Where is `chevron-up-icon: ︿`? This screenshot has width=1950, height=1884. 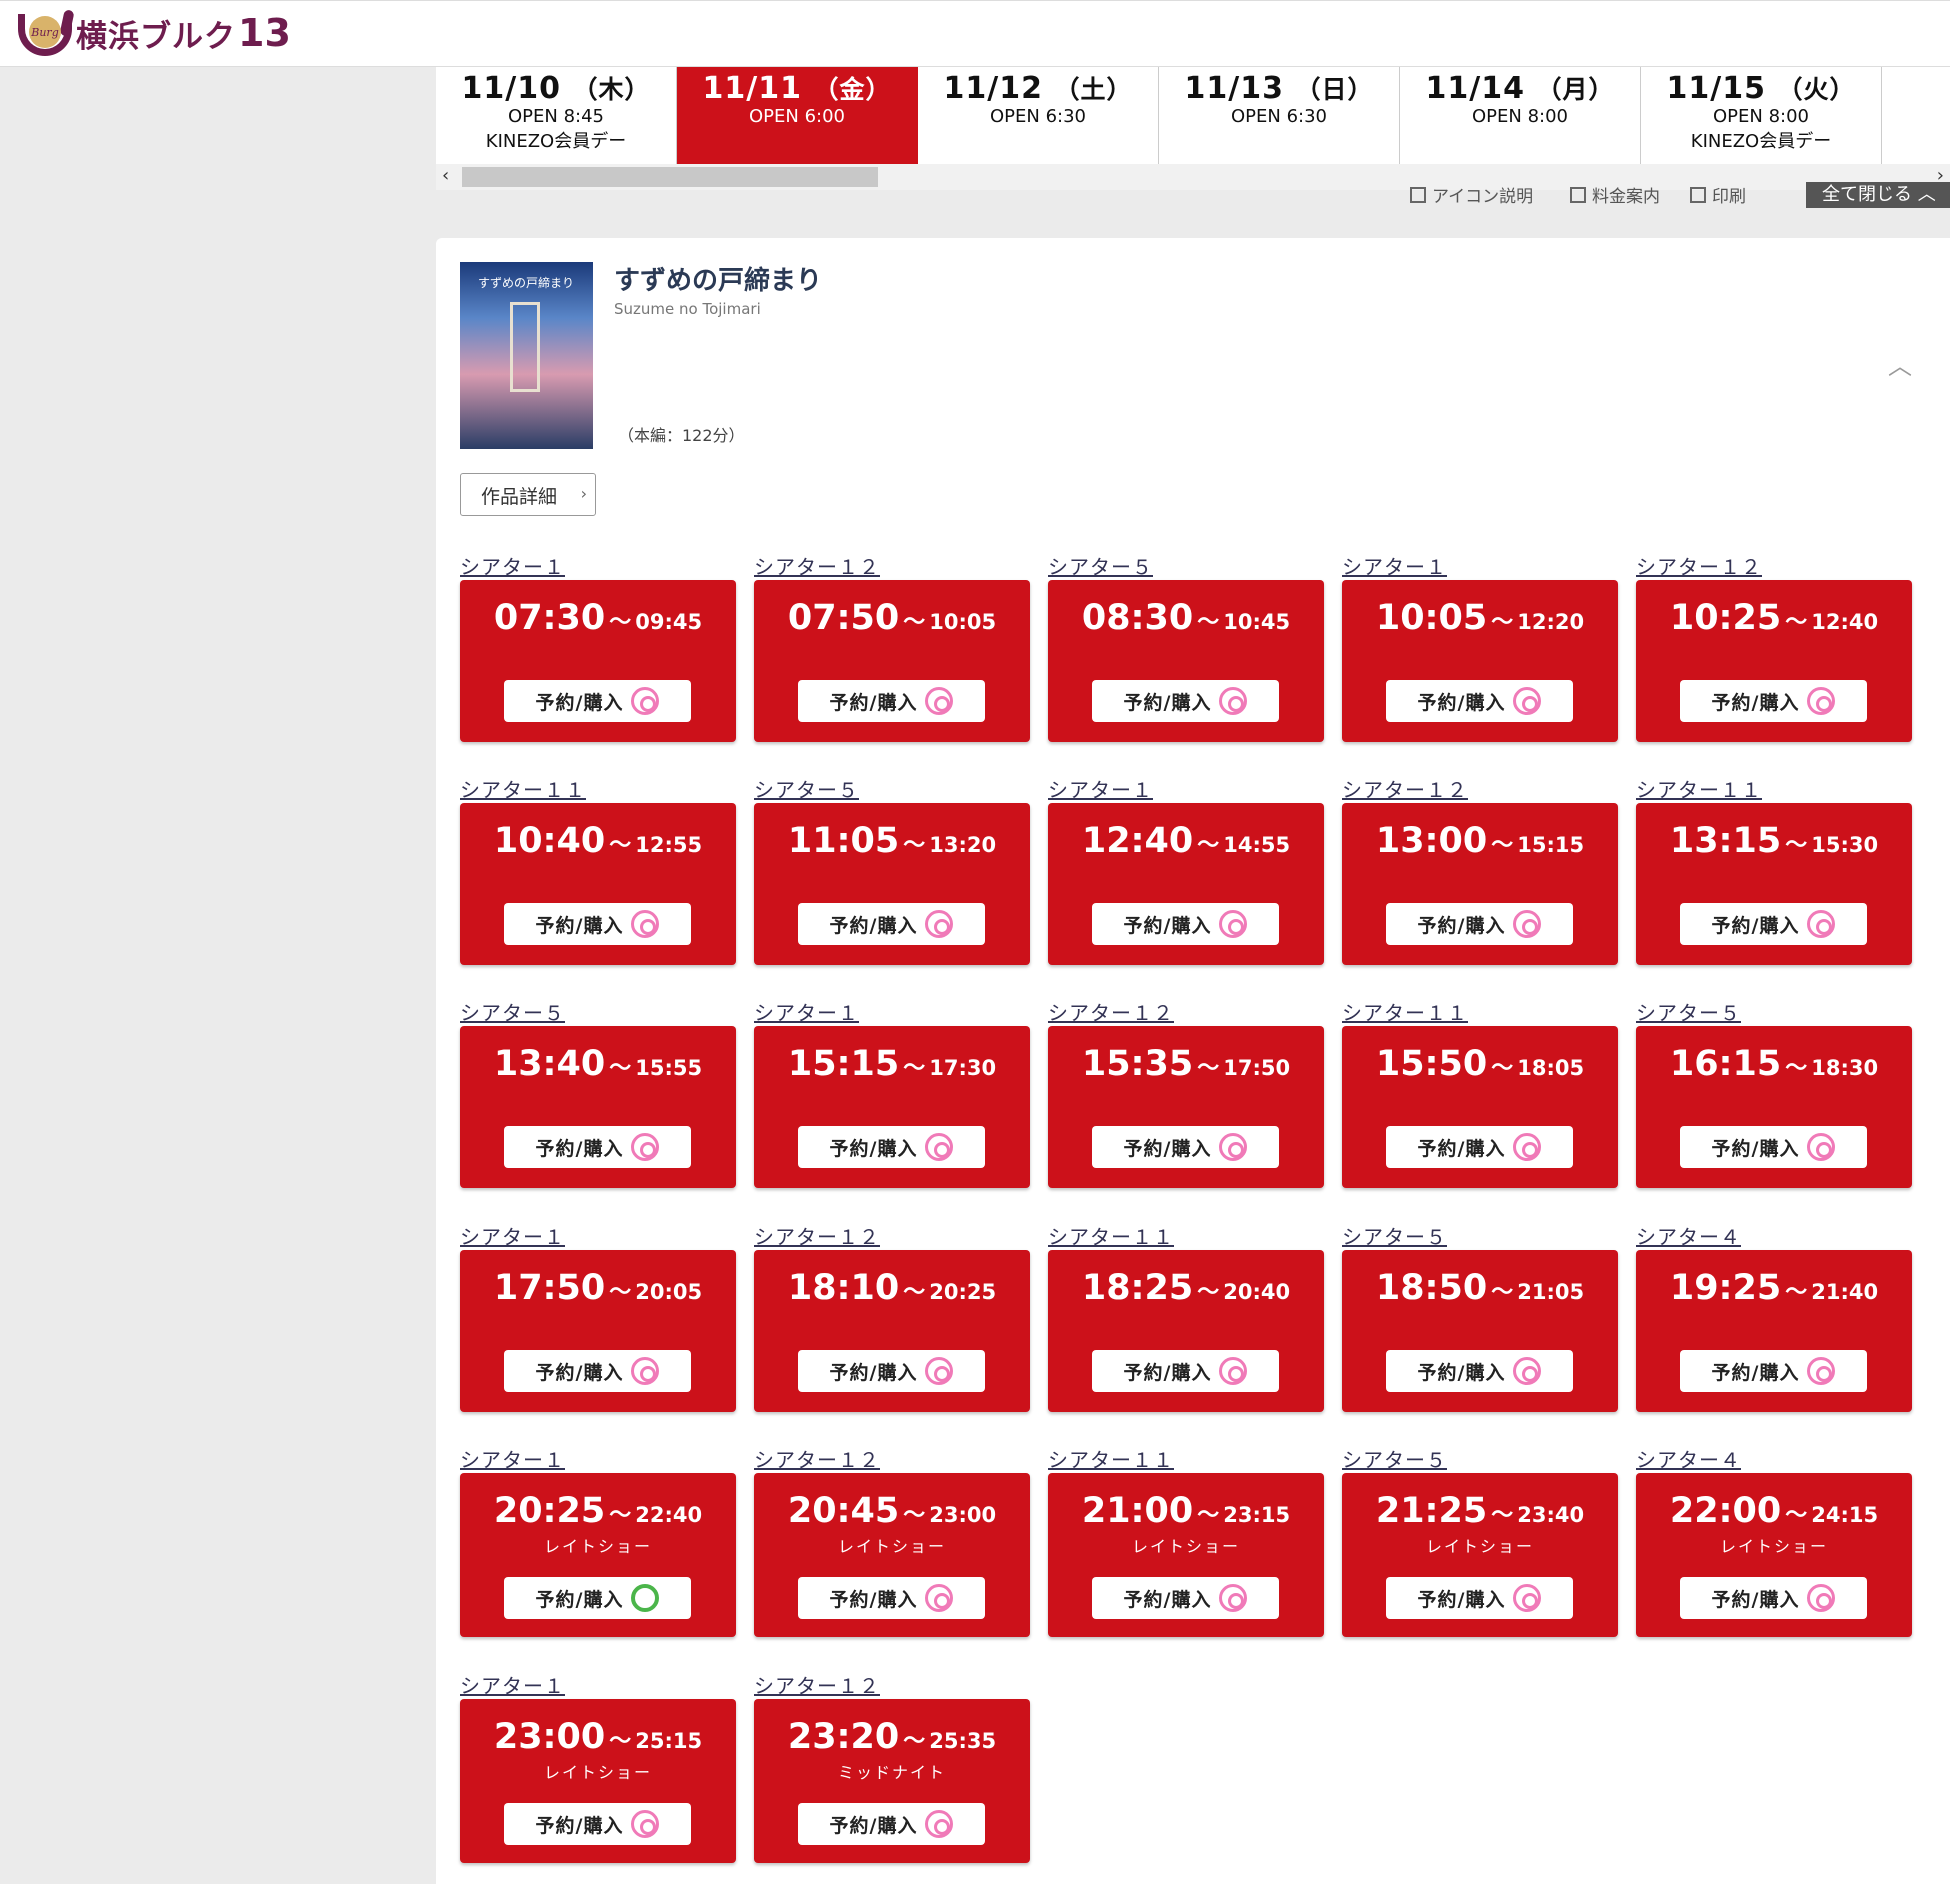
chevron-up-icon: ︿ is located at coordinates (1900, 363).